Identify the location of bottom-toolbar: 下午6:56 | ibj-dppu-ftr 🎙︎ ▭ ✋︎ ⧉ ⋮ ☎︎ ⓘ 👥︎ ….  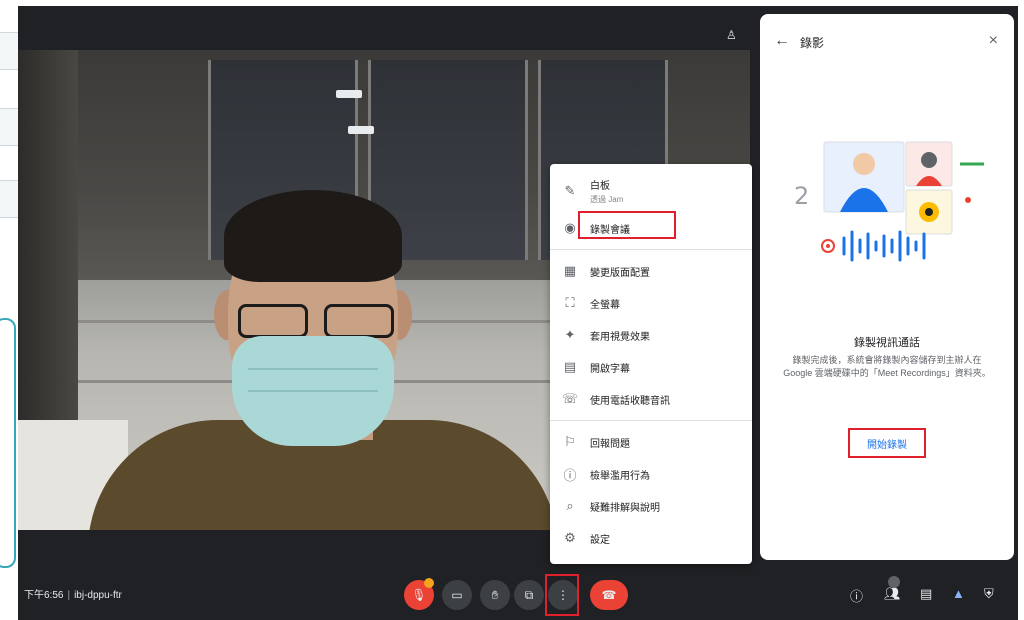
(518, 593).